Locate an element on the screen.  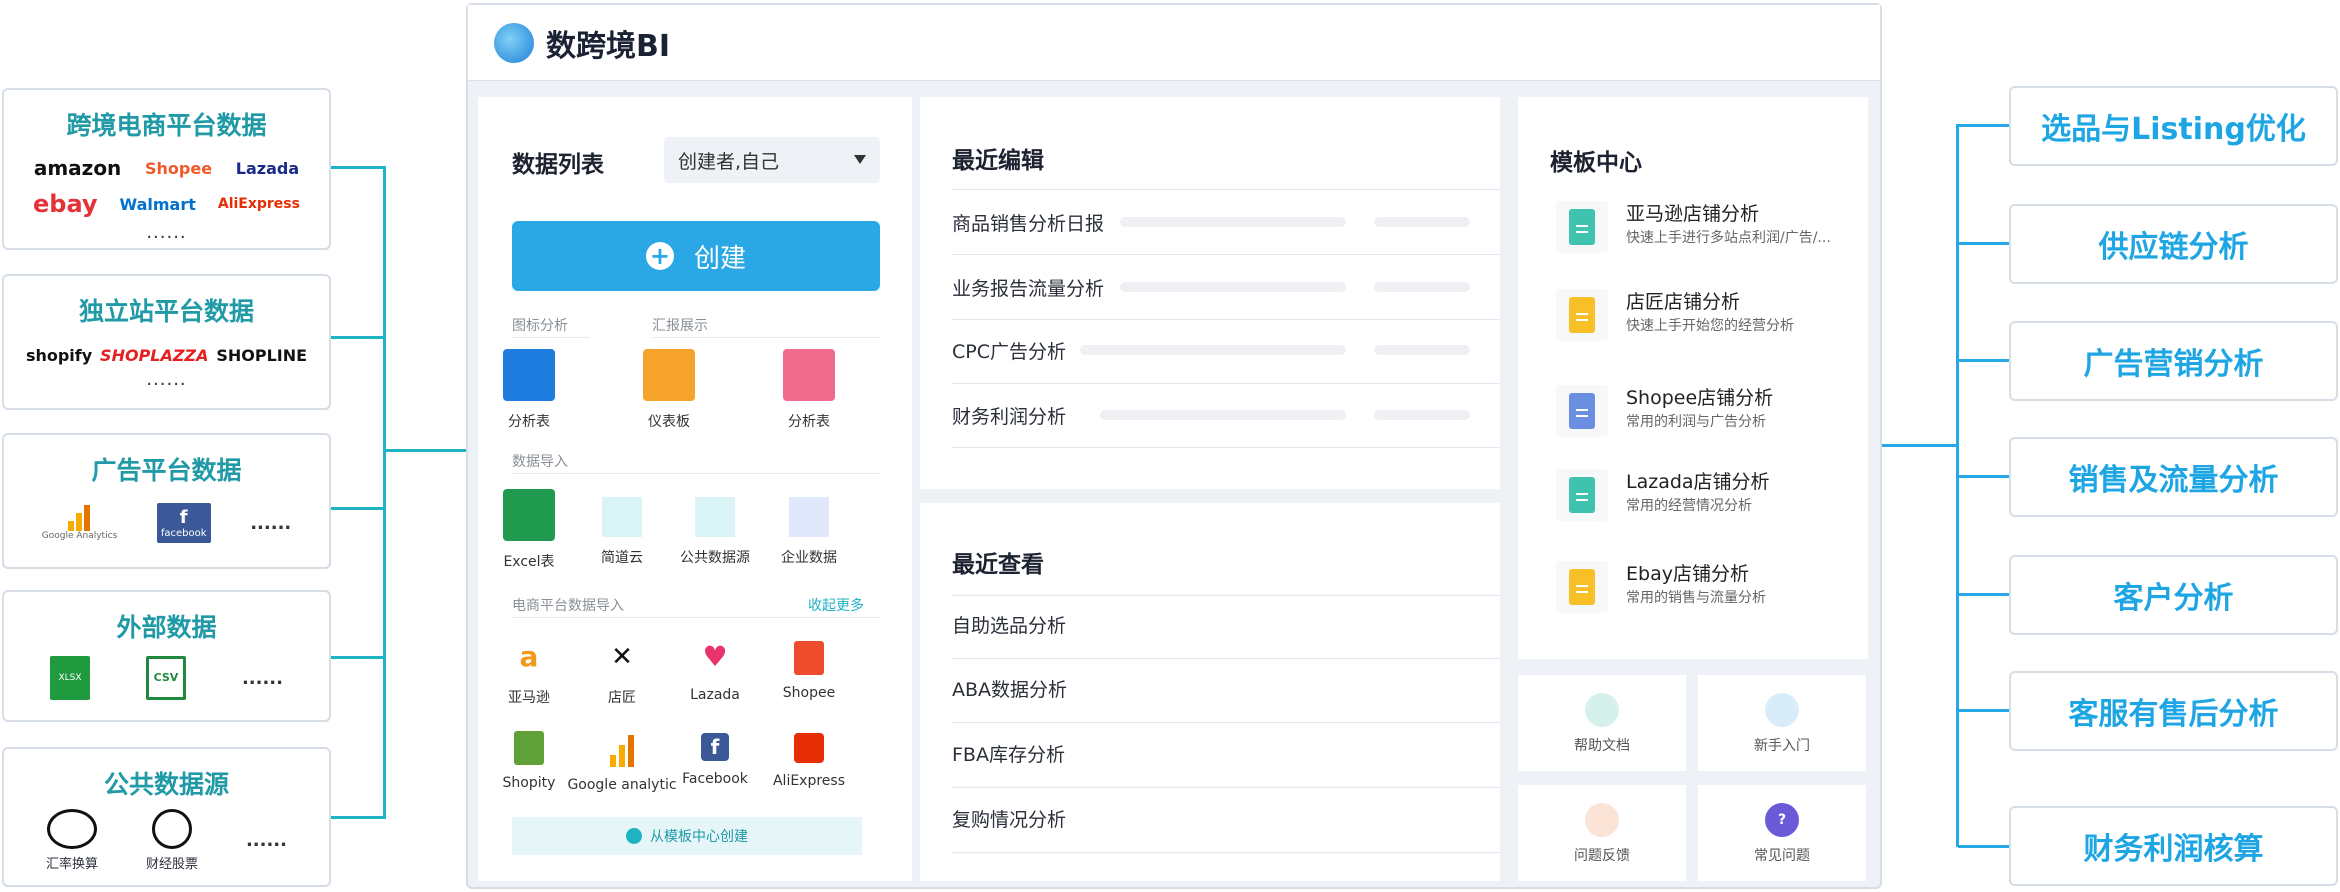
create-from-template-button: 从模板中心创建 is located at coordinates (687, 836).